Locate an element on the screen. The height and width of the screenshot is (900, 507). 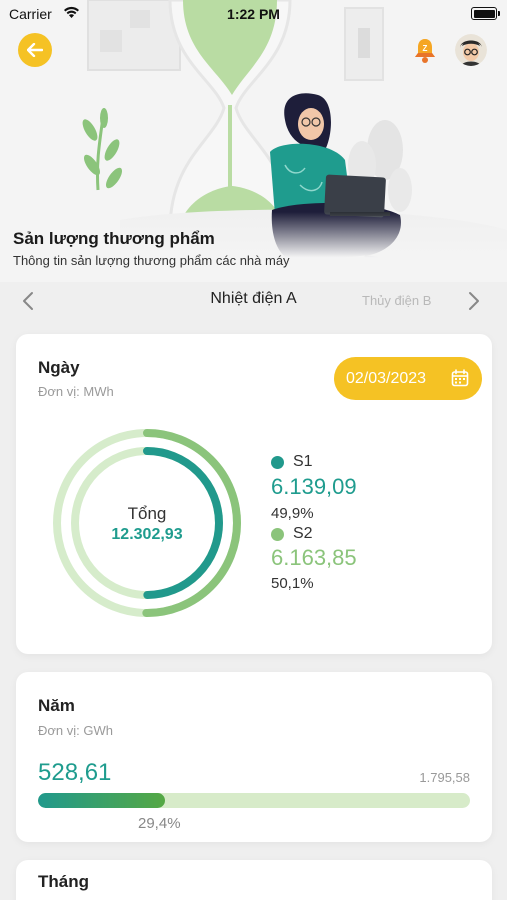
avatar-icon is located at coordinates (471, 50).